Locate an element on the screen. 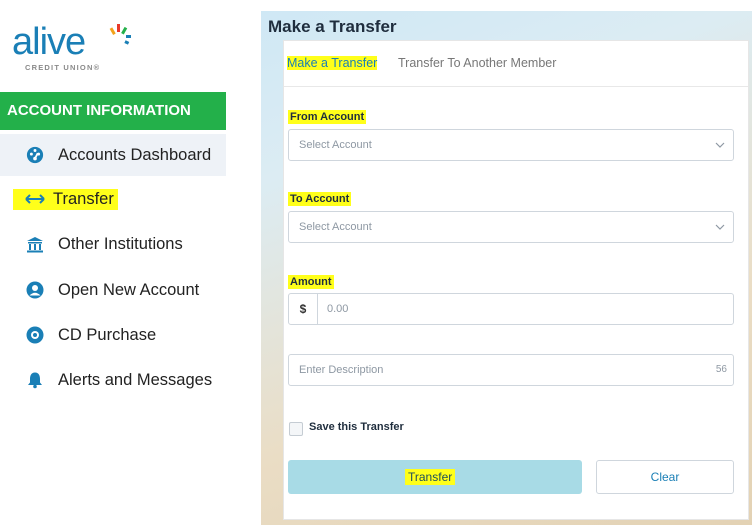  sidebar-item-open-new-account: Open New Account is located at coordinates (99, 290).